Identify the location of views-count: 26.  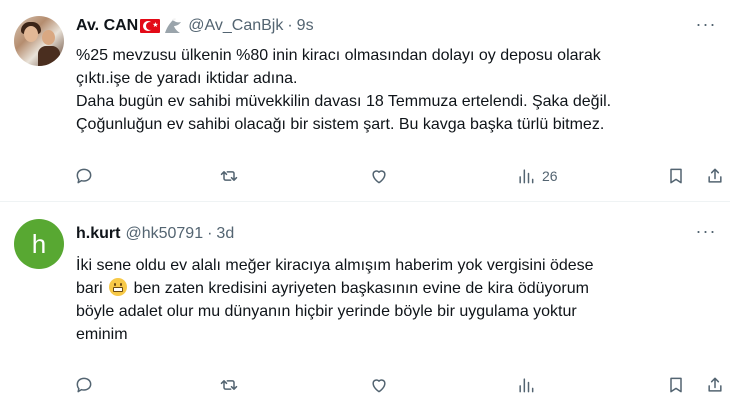
(550, 176).